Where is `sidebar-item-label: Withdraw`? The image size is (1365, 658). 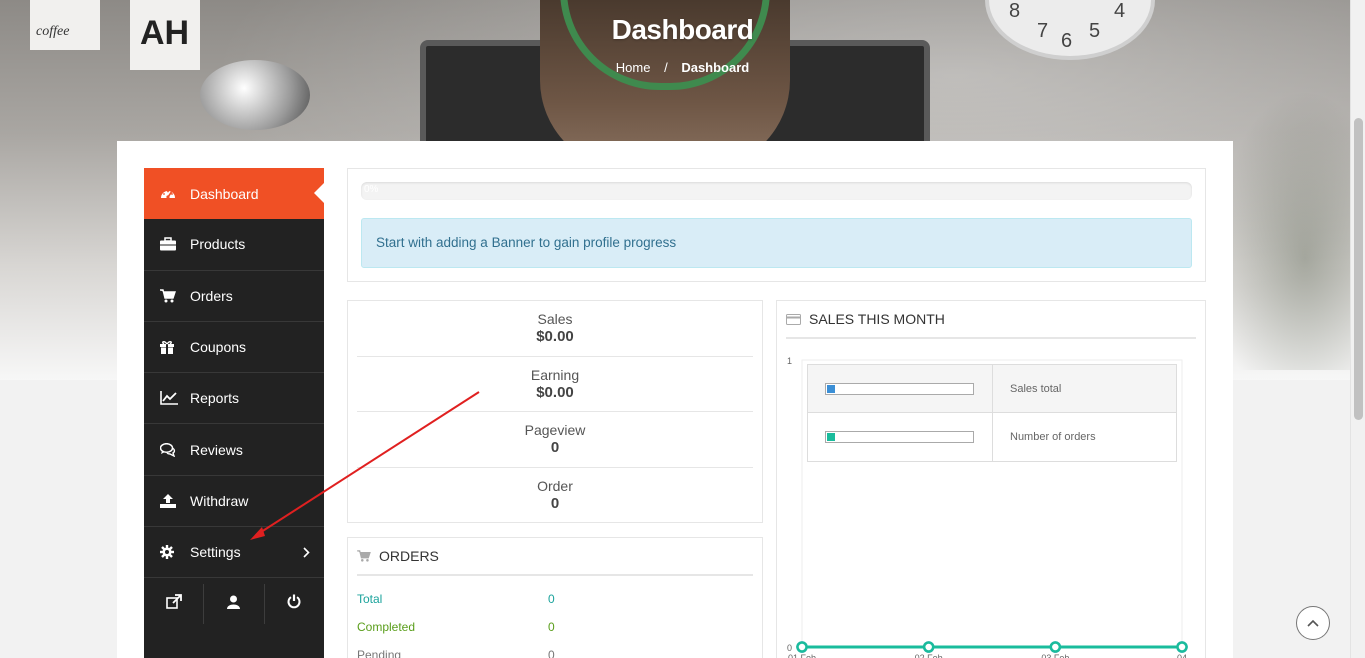
sidebar-item-label: Withdraw is located at coordinates (219, 500).